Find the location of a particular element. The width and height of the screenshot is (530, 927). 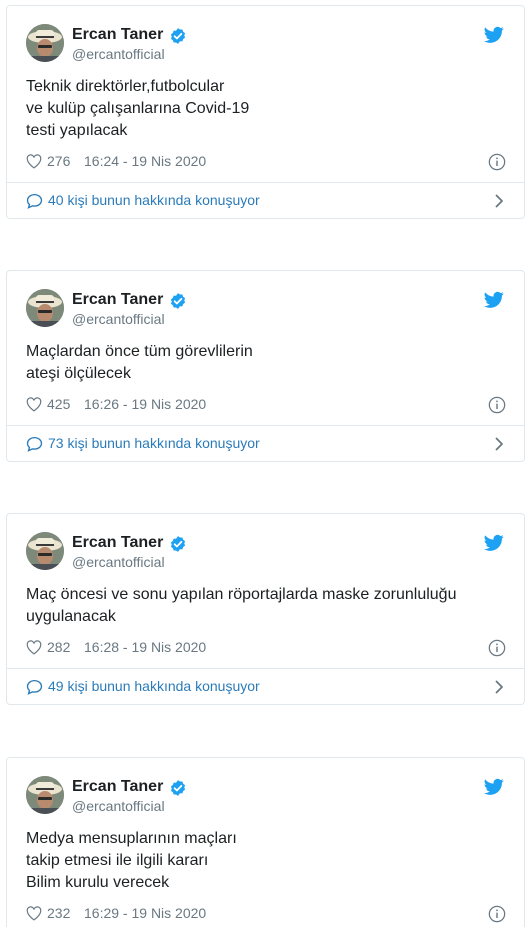

like-count: 282 is located at coordinates (58, 647).